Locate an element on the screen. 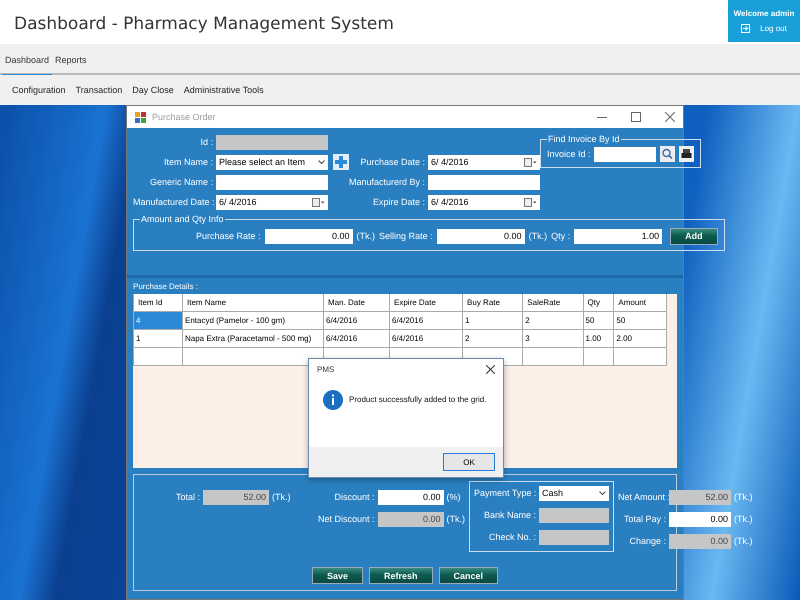 This screenshot has height=600, width=800. table-cell: 4 is located at coordinates (158, 321).